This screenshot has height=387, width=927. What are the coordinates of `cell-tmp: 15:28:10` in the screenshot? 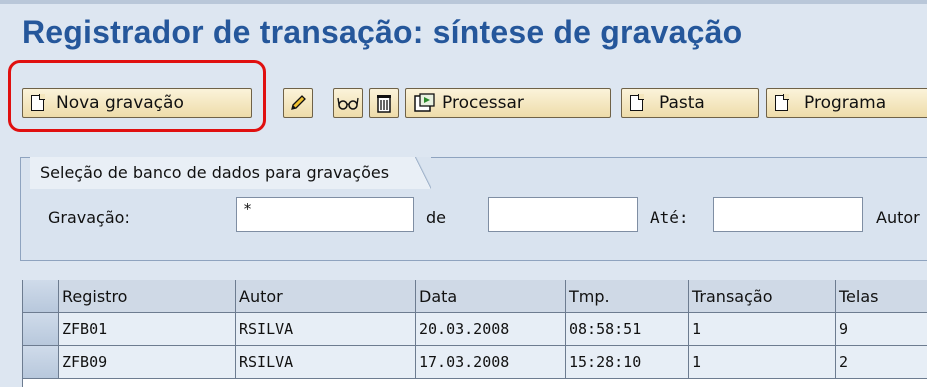 It's located at (627, 362).